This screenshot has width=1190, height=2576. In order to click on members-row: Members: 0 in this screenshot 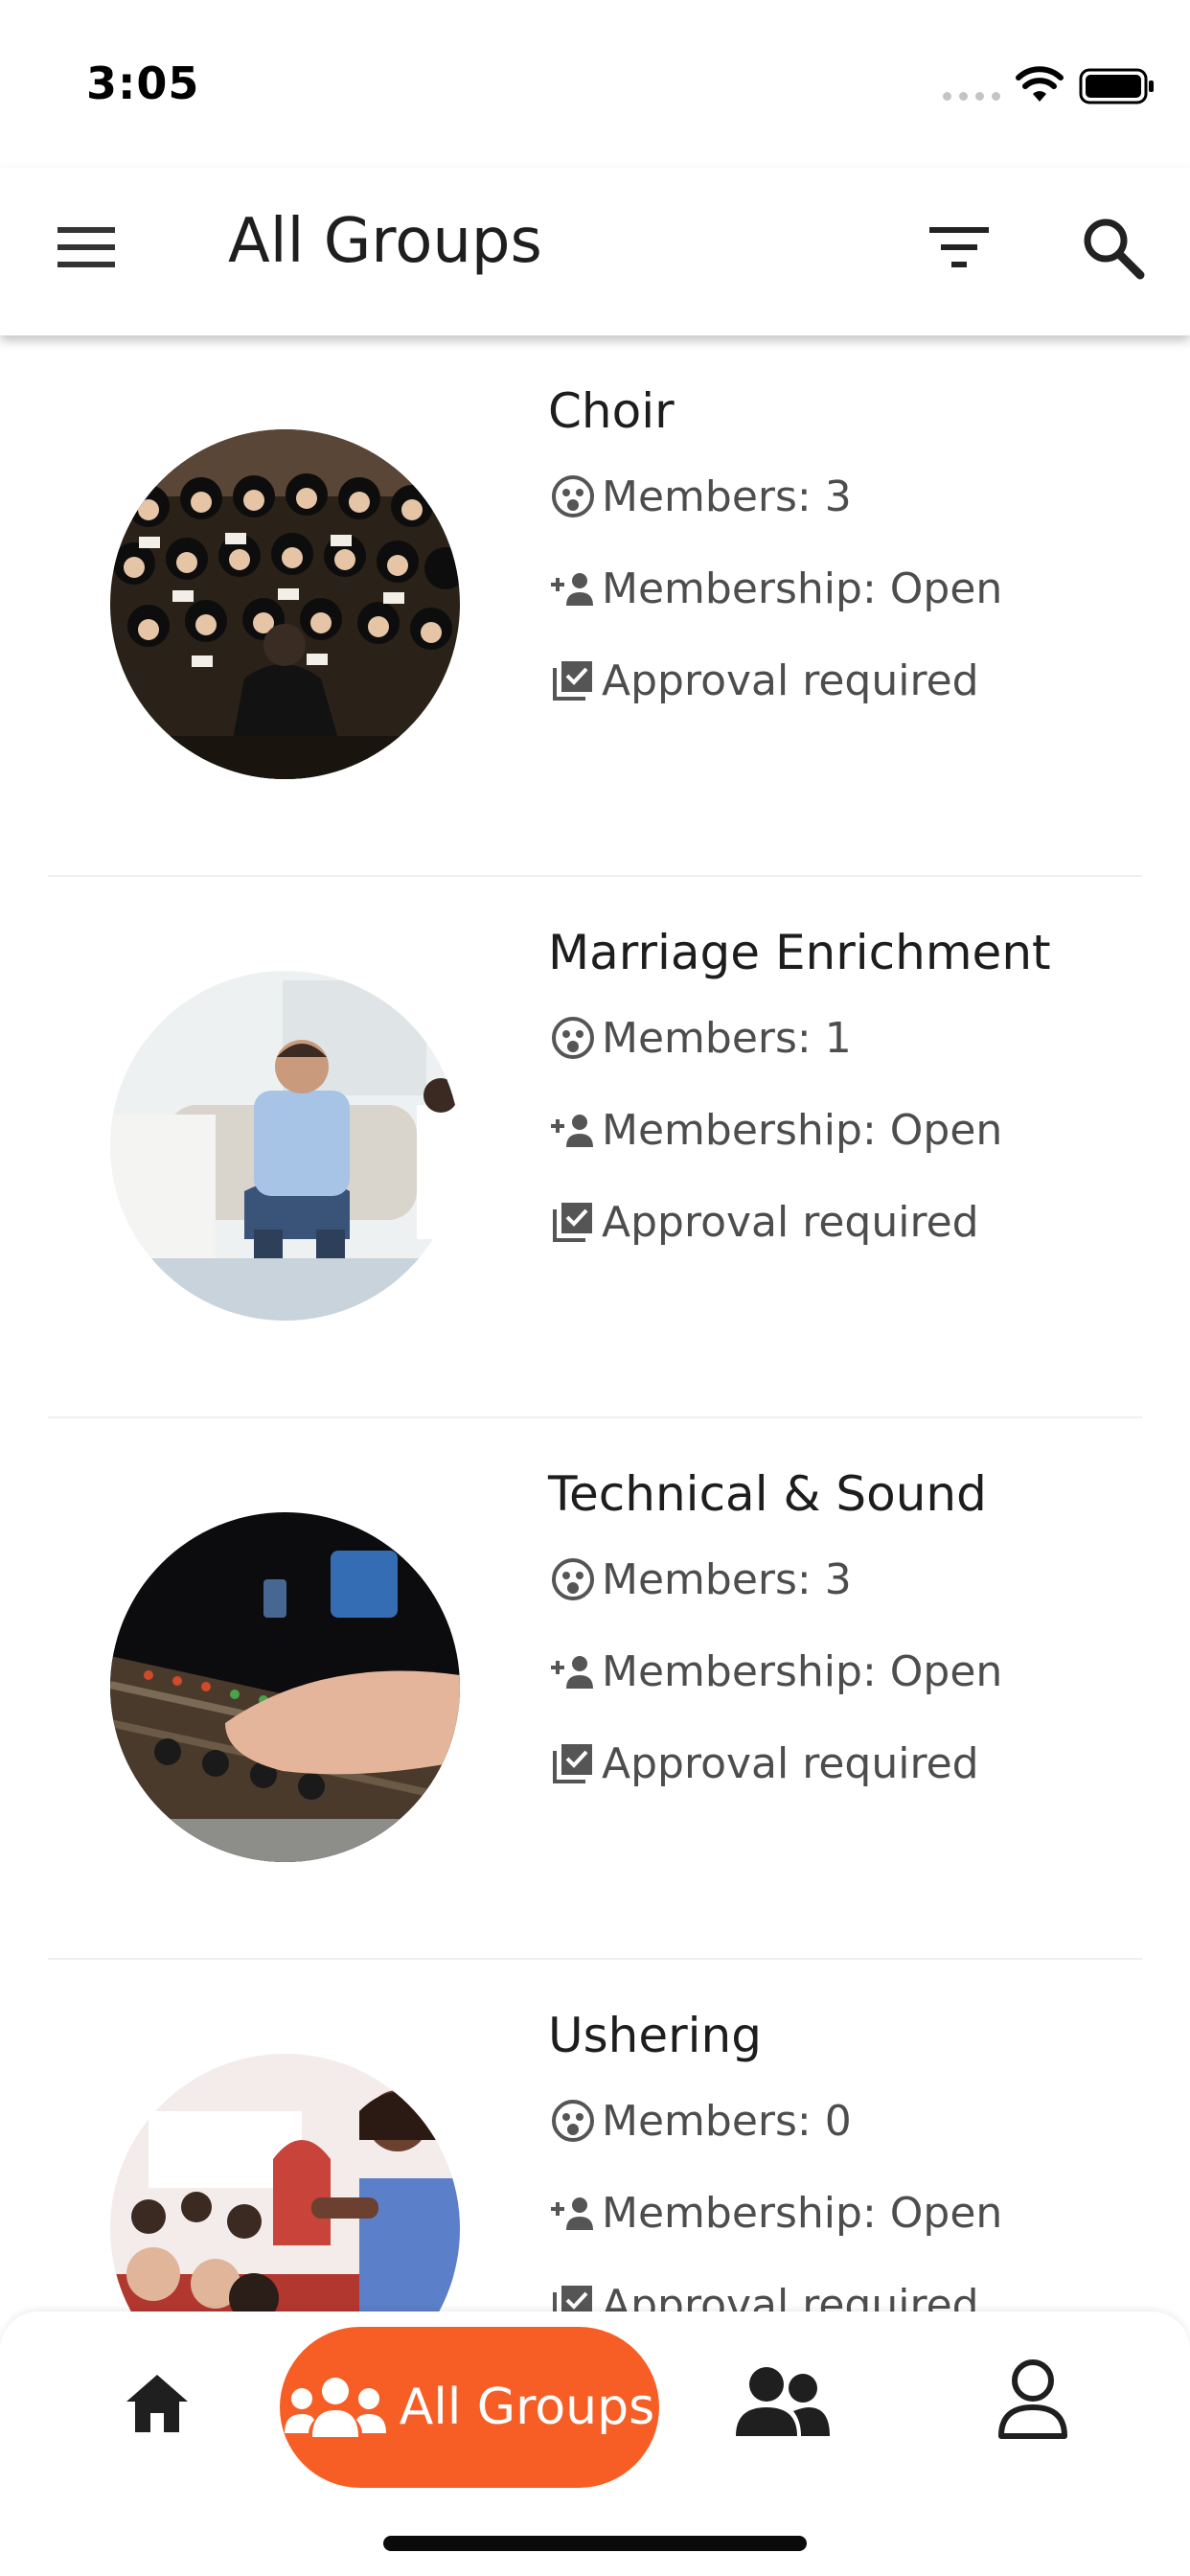, I will do `click(700, 2121)`.